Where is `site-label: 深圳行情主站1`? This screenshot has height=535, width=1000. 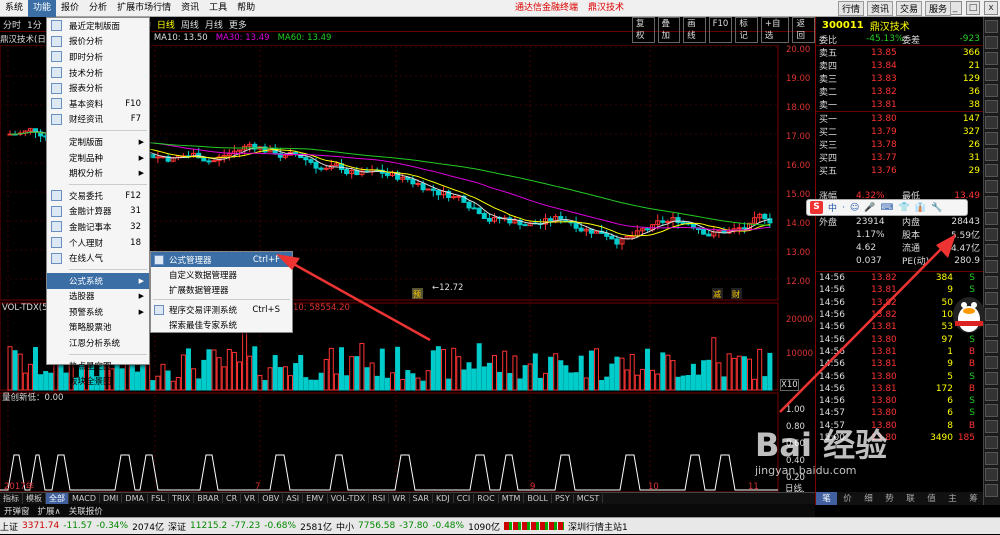
site-label: 深圳行情主站1 is located at coordinates (598, 526).